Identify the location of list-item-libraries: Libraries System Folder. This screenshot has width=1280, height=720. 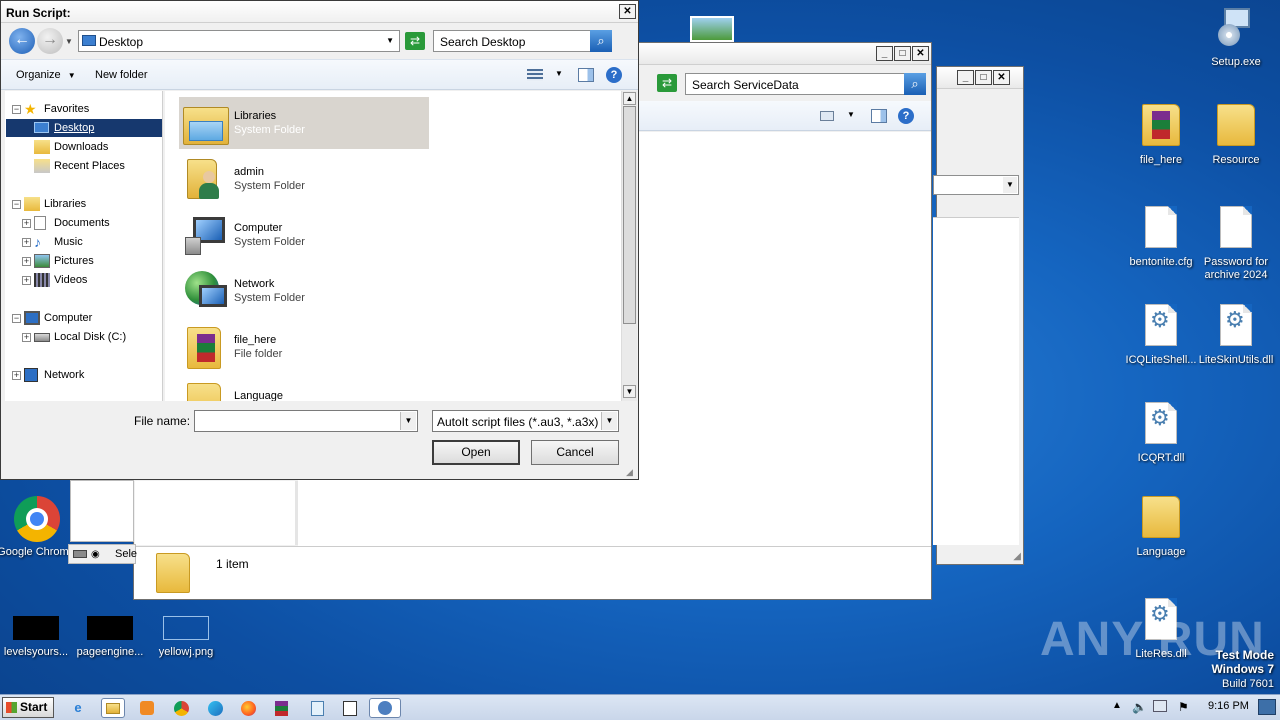
(304, 123).